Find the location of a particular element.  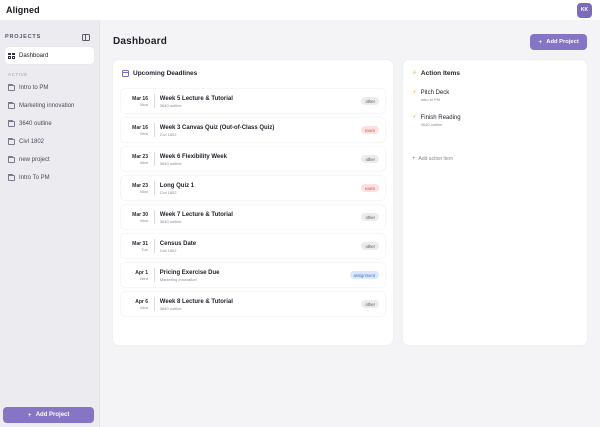

calendar-icon is located at coordinates (125, 73).